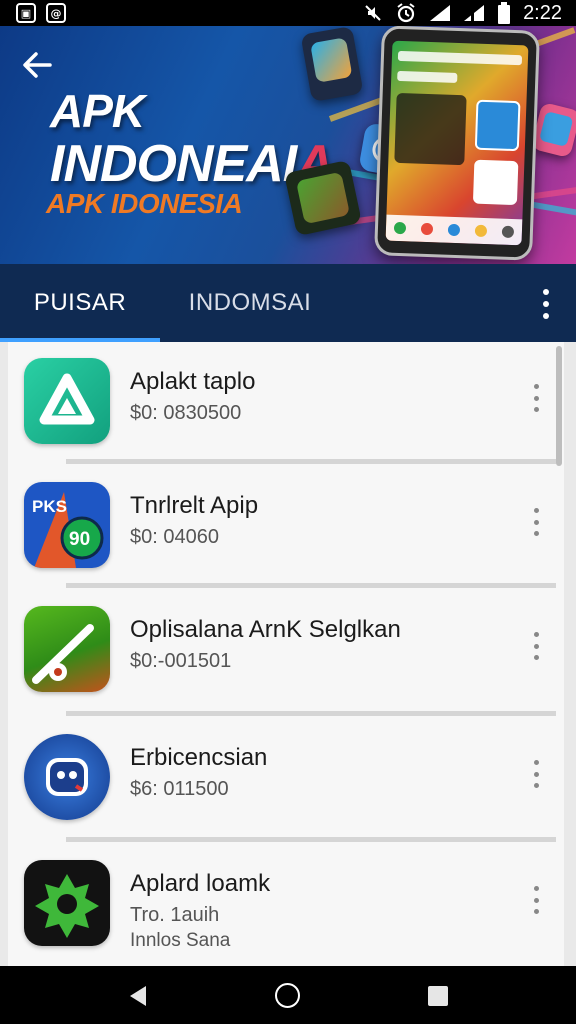 This screenshot has height=1024, width=576. What do you see at coordinates (80, 303) in the screenshot?
I see `tab-puisar: PUISAR` at bounding box center [80, 303].